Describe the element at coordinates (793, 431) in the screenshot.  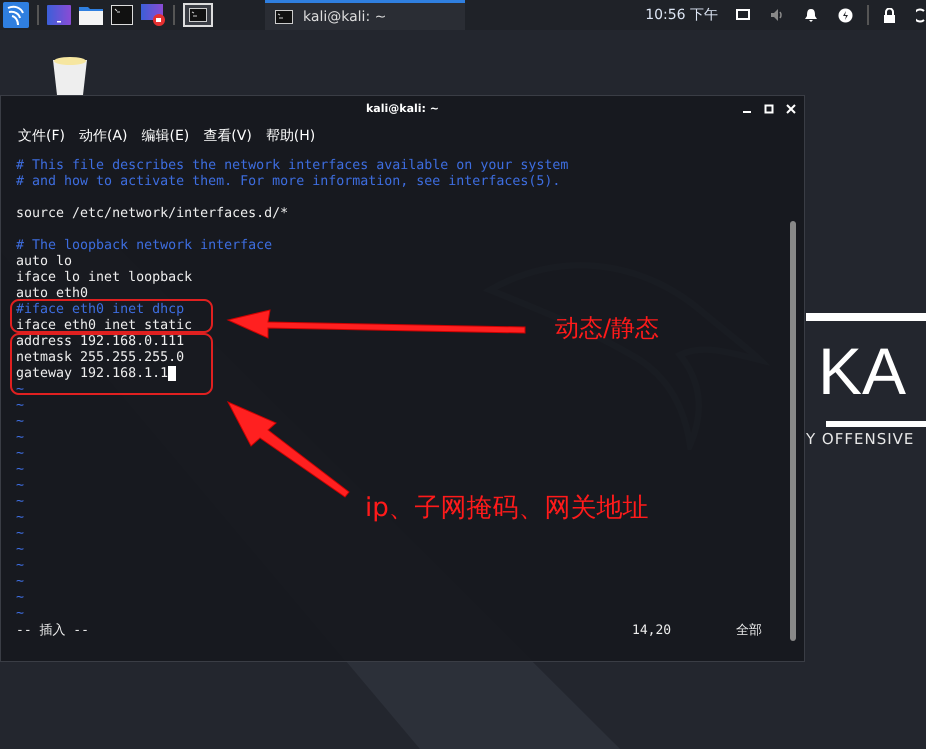
I see `scrollbar` at that location.